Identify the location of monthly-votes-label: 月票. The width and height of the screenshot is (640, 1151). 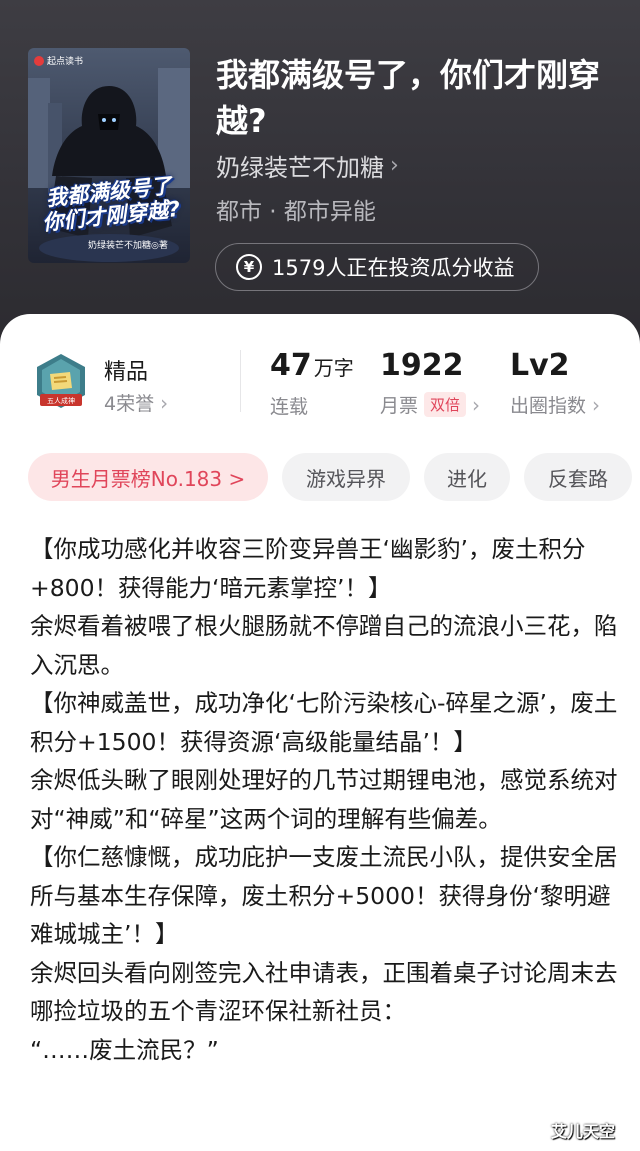
(399, 406).